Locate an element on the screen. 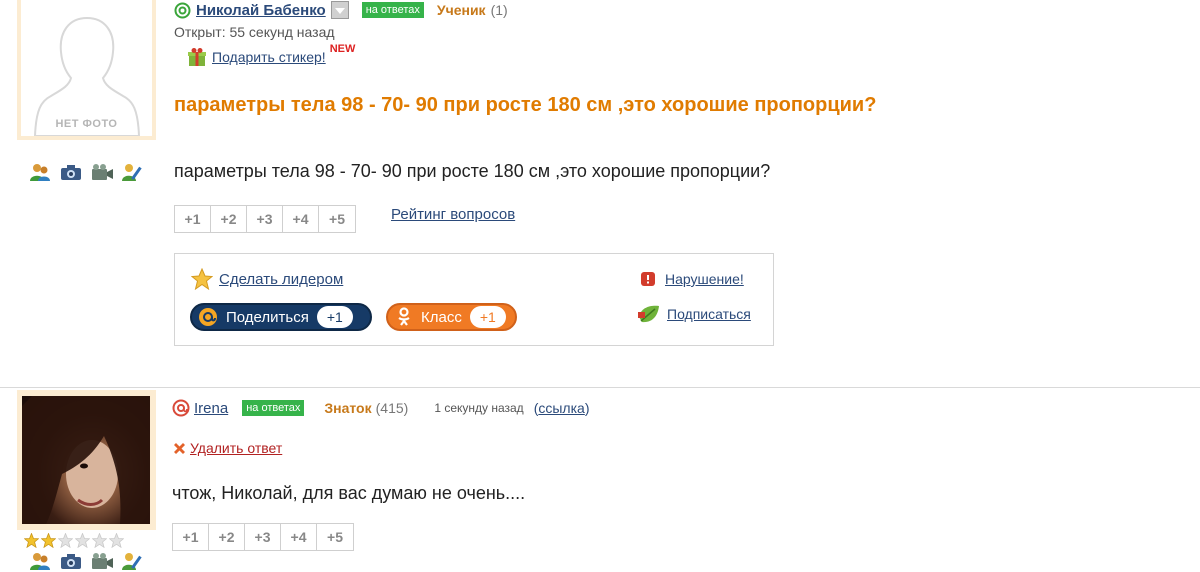 This screenshot has height=572, width=1200. make-leader-link: Сделать лидером is located at coordinates (281, 279).